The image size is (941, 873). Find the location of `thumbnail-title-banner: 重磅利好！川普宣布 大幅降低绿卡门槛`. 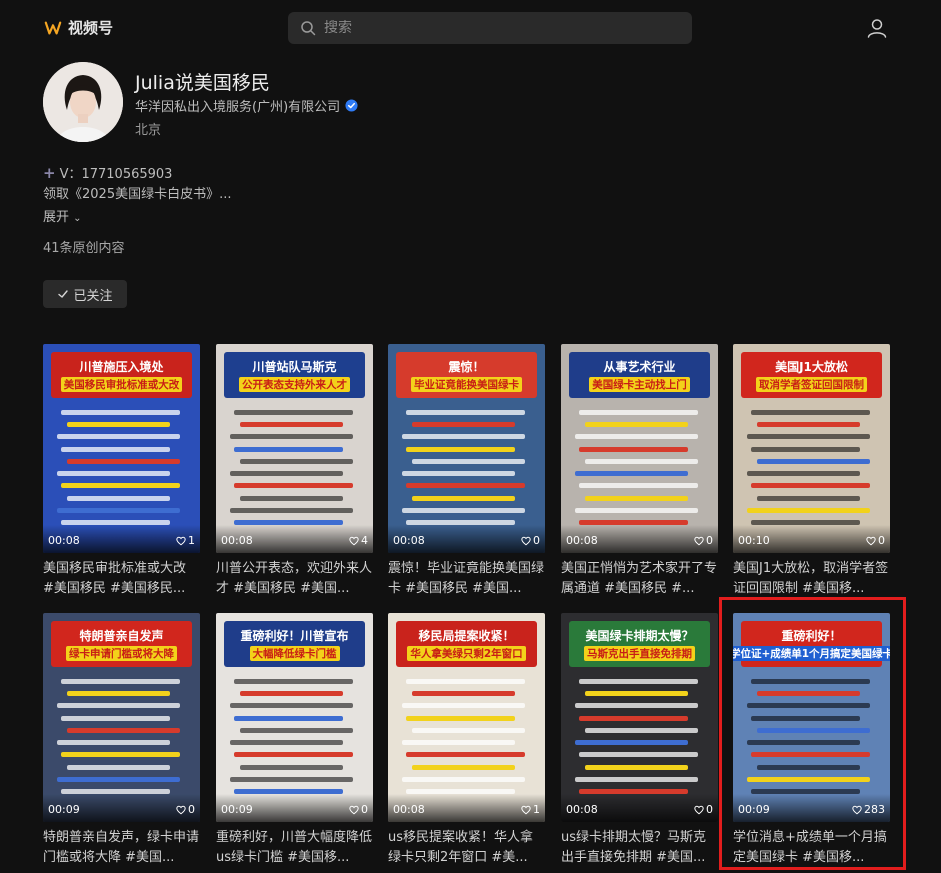

thumbnail-title-banner: 重磅利好！川普宣布 大幅降低绿卡门槛 is located at coordinates (294, 644).